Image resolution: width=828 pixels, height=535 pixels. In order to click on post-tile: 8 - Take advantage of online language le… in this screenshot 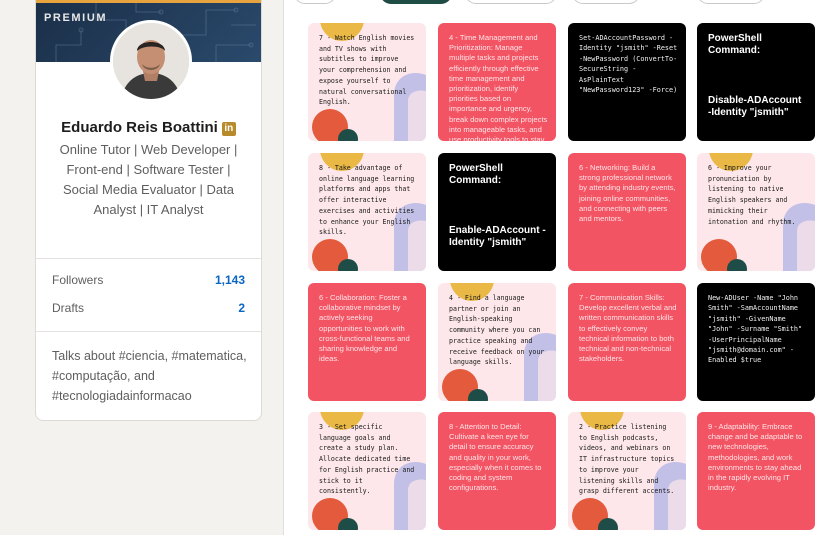, I will do `click(367, 212)`.